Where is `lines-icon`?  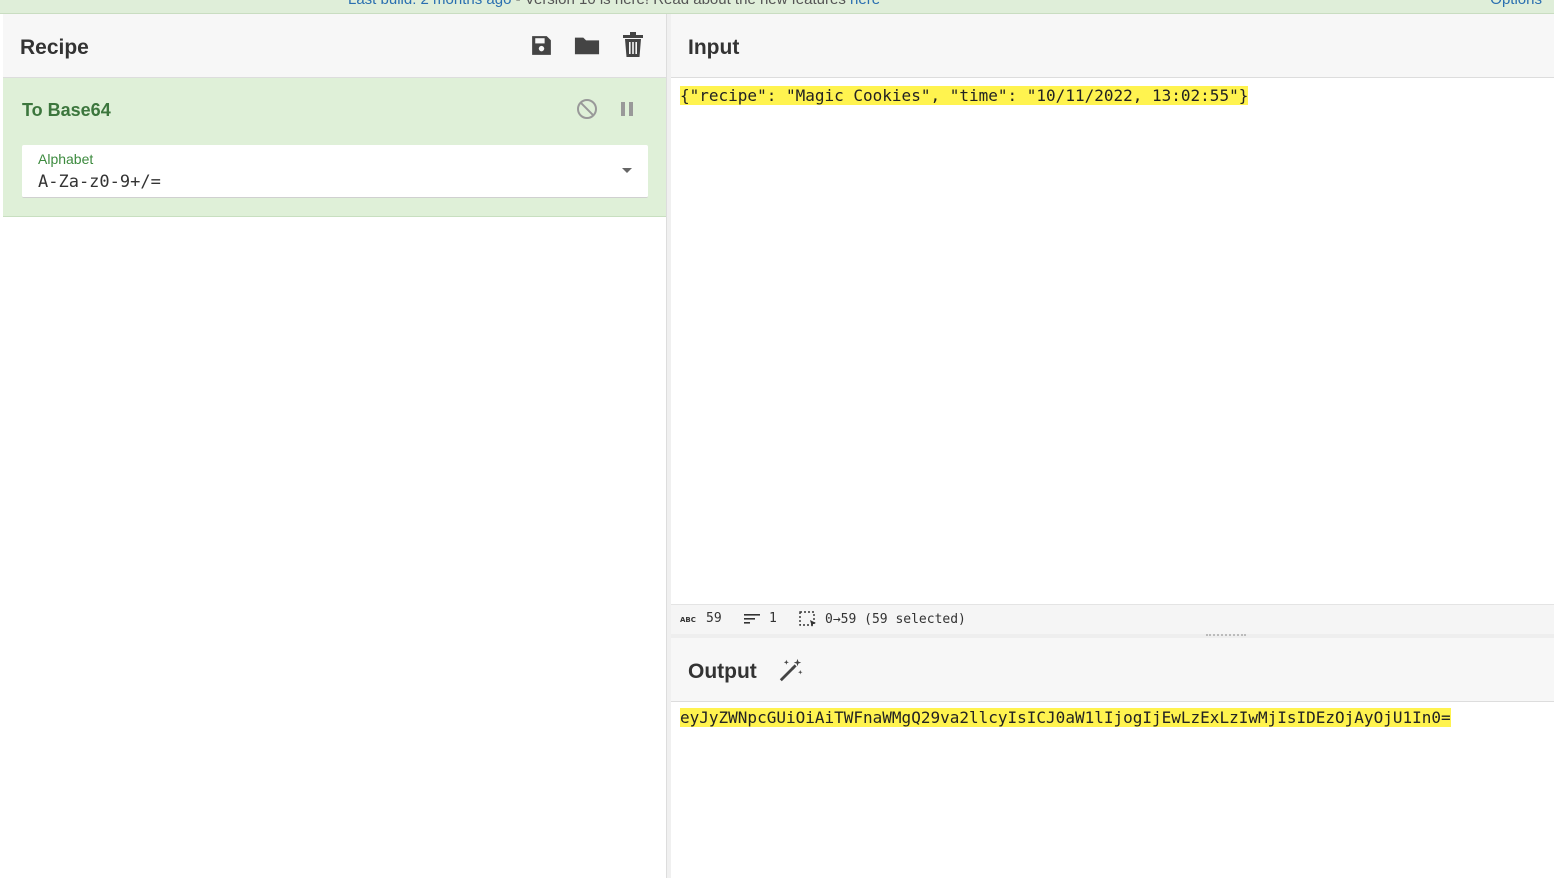
lines-icon is located at coordinates (752, 618).